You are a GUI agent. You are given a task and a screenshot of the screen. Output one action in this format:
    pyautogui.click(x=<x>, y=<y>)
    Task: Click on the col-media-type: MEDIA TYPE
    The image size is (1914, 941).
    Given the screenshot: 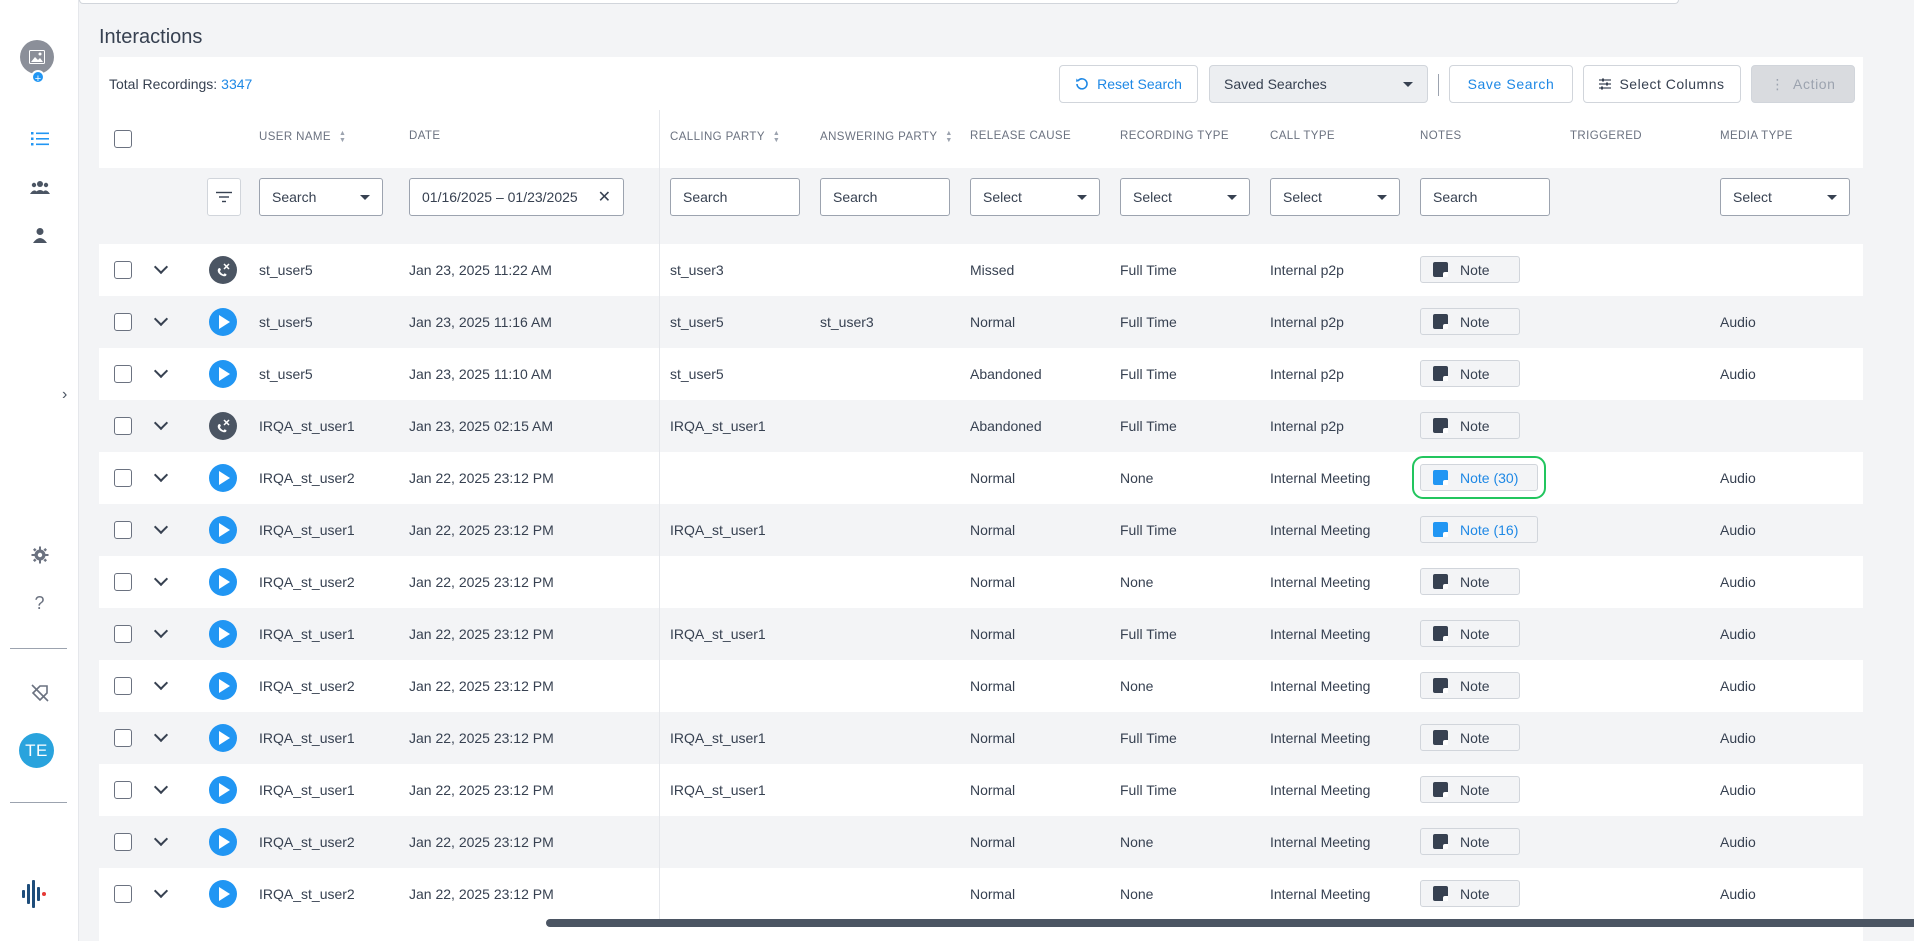 What is the action you would take?
    pyautogui.click(x=1756, y=136)
    